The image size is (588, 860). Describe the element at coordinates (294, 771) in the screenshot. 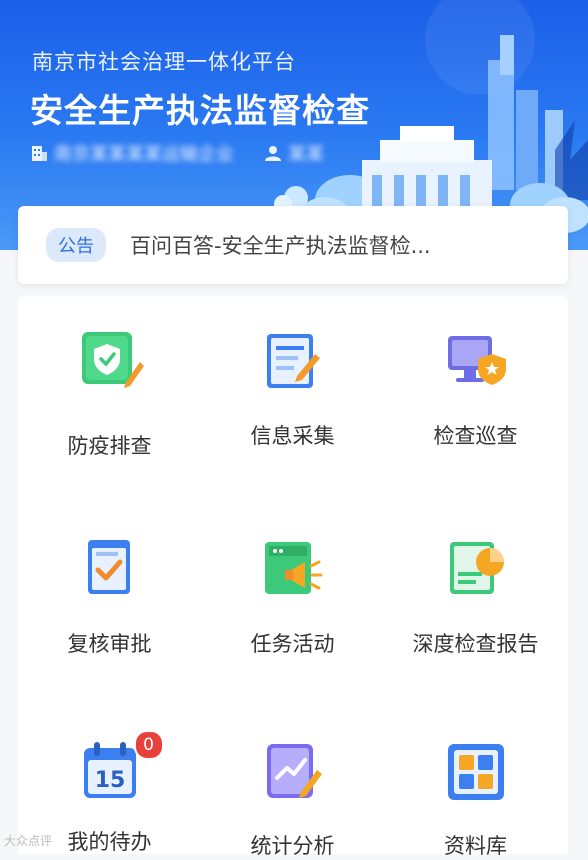

I see `stats-icon` at that location.